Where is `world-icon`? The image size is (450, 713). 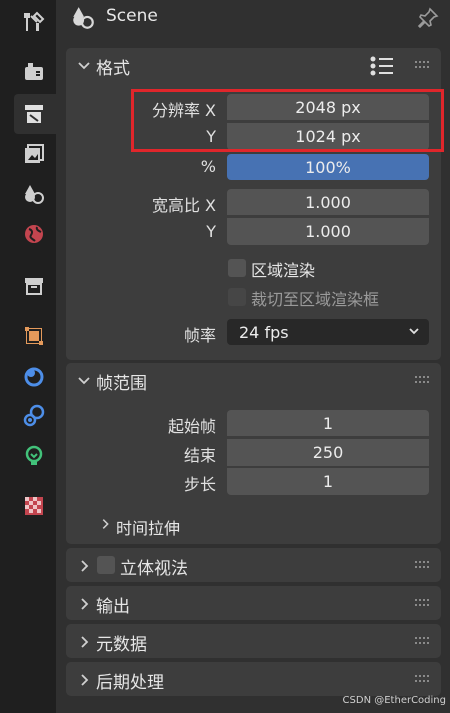
world-icon is located at coordinates (34, 234).